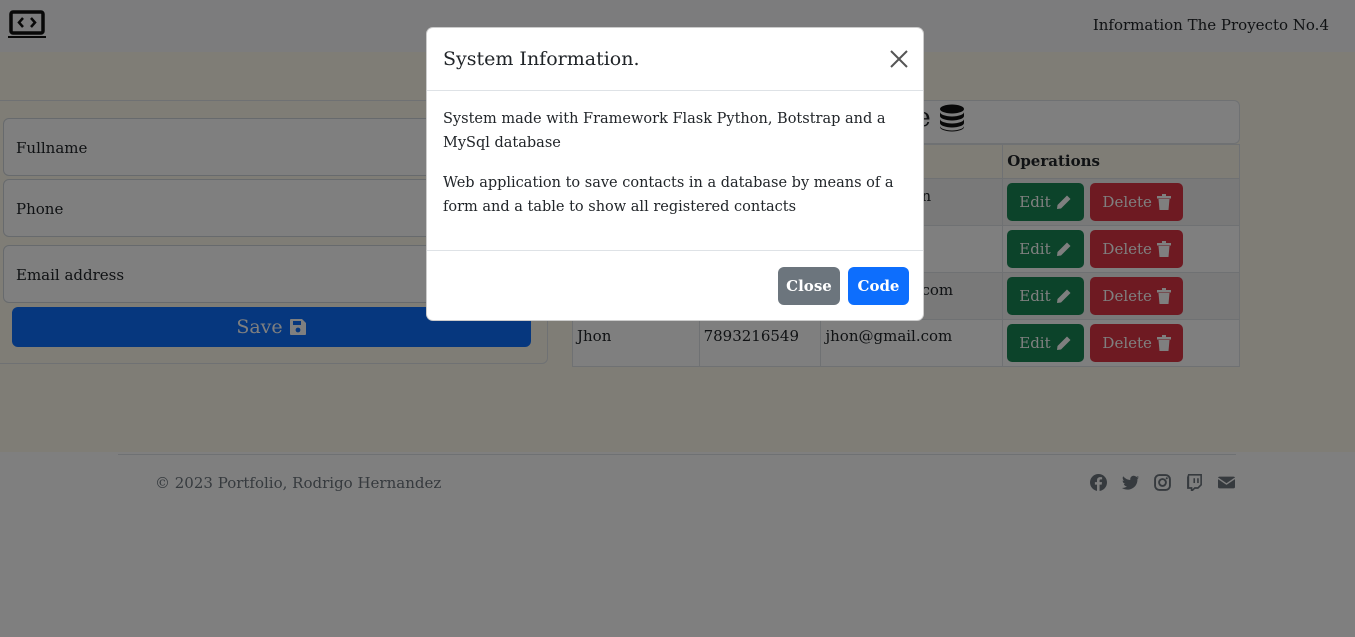  I want to click on modal-header: System Information., so click(675, 59).